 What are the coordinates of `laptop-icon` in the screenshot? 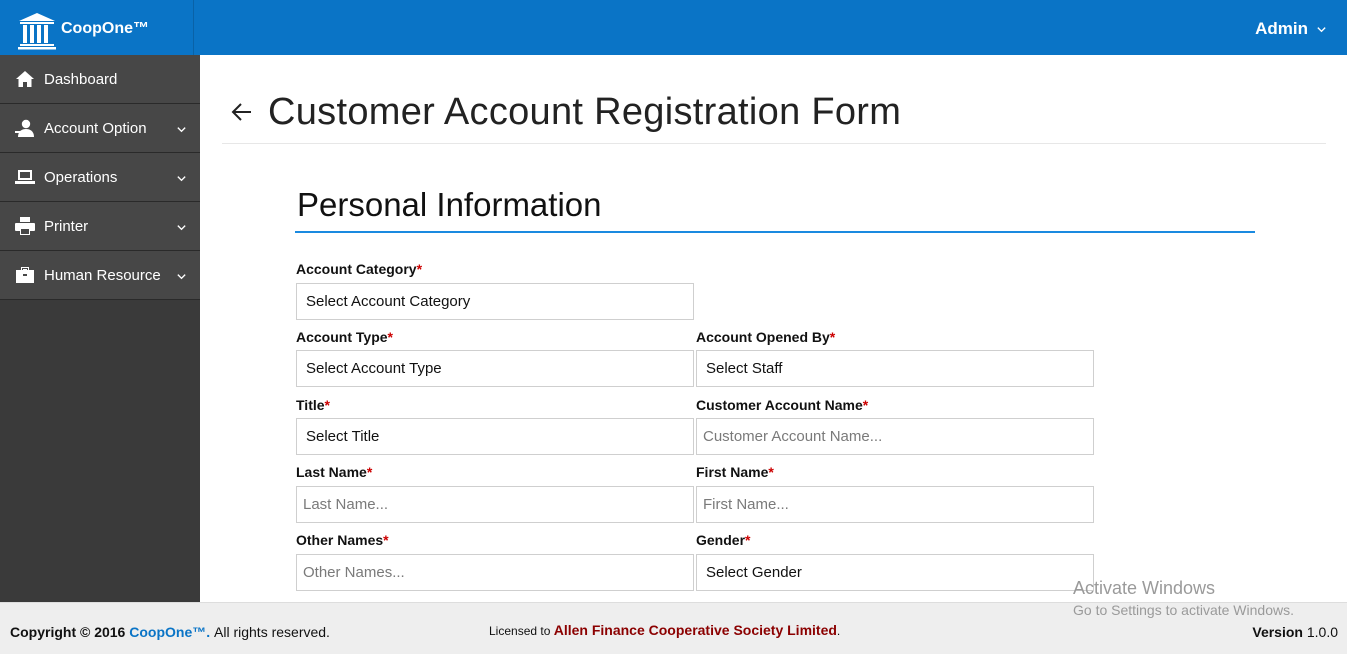 It's located at (25, 177).